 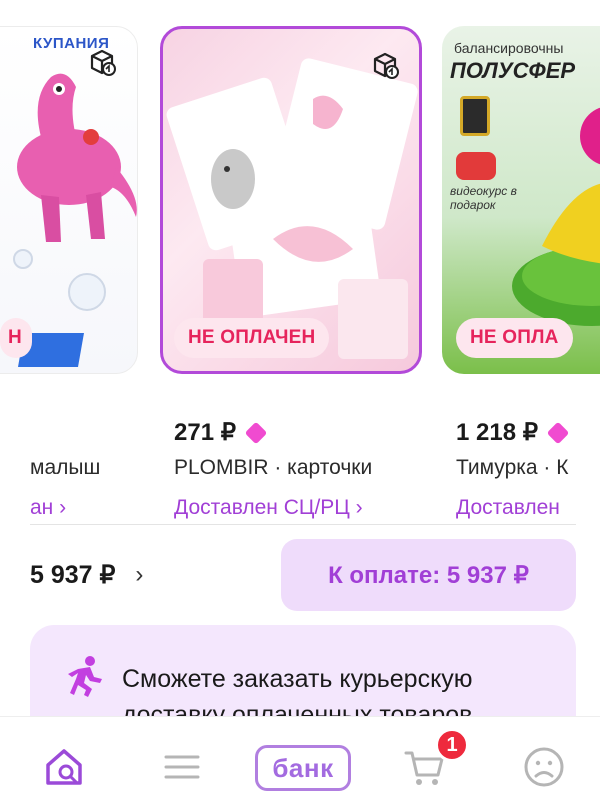 What do you see at coordinates (16, 338) in the screenshot?
I see `payment-status-badge-1: Н` at bounding box center [16, 338].